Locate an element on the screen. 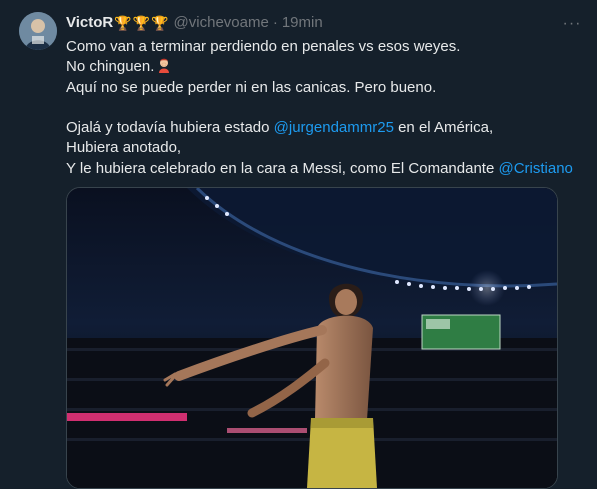 The width and height of the screenshot is (597, 489). line-spacer is located at coordinates (326, 108).